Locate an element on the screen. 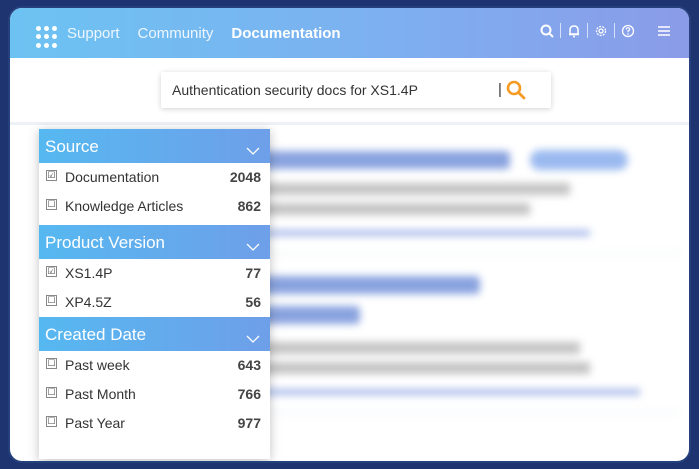 This screenshot has height=469, width=699. filter-option-count: 77 is located at coordinates (253, 273).